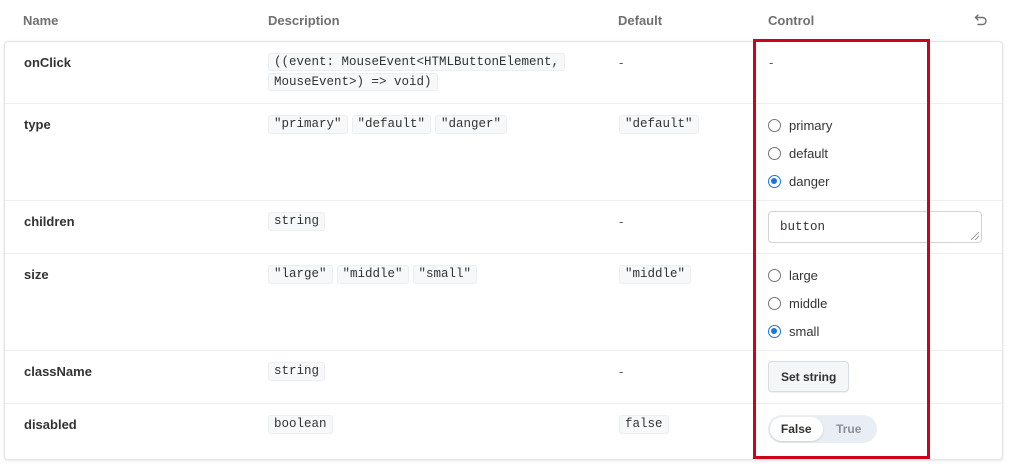 The height and width of the screenshot is (464, 1009). What do you see at coordinates (981, 20) in the screenshot?
I see `reset-controls-icon` at bounding box center [981, 20].